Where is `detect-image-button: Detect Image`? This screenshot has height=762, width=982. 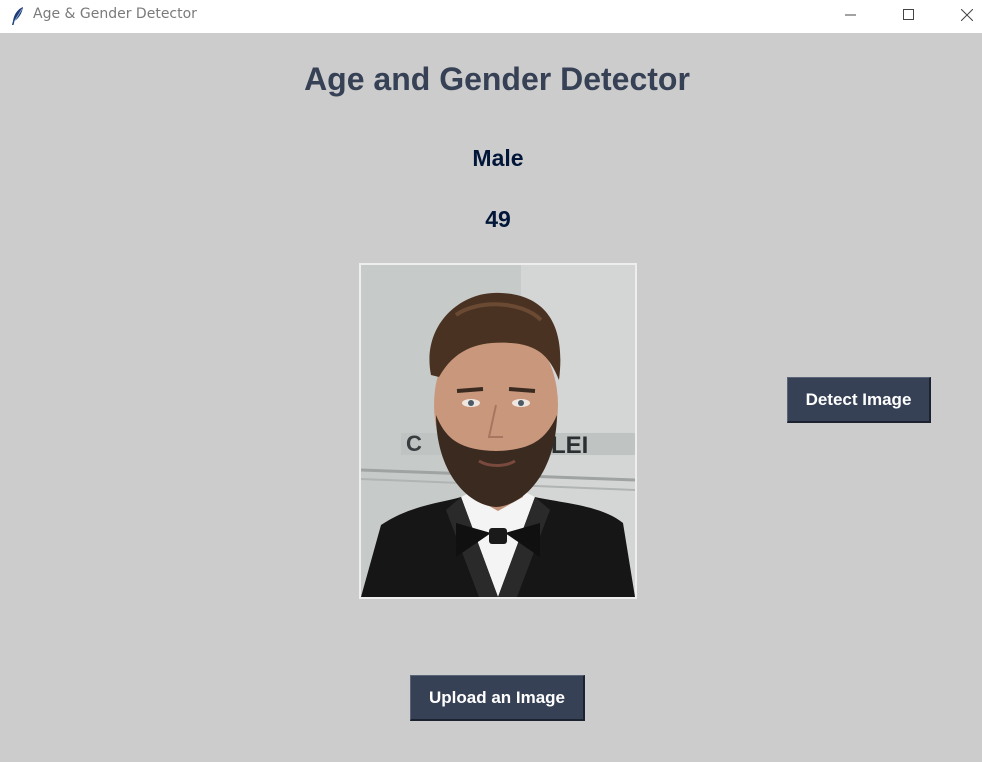
detect-image-button: Detect Image is located at coordinates (859, 400).